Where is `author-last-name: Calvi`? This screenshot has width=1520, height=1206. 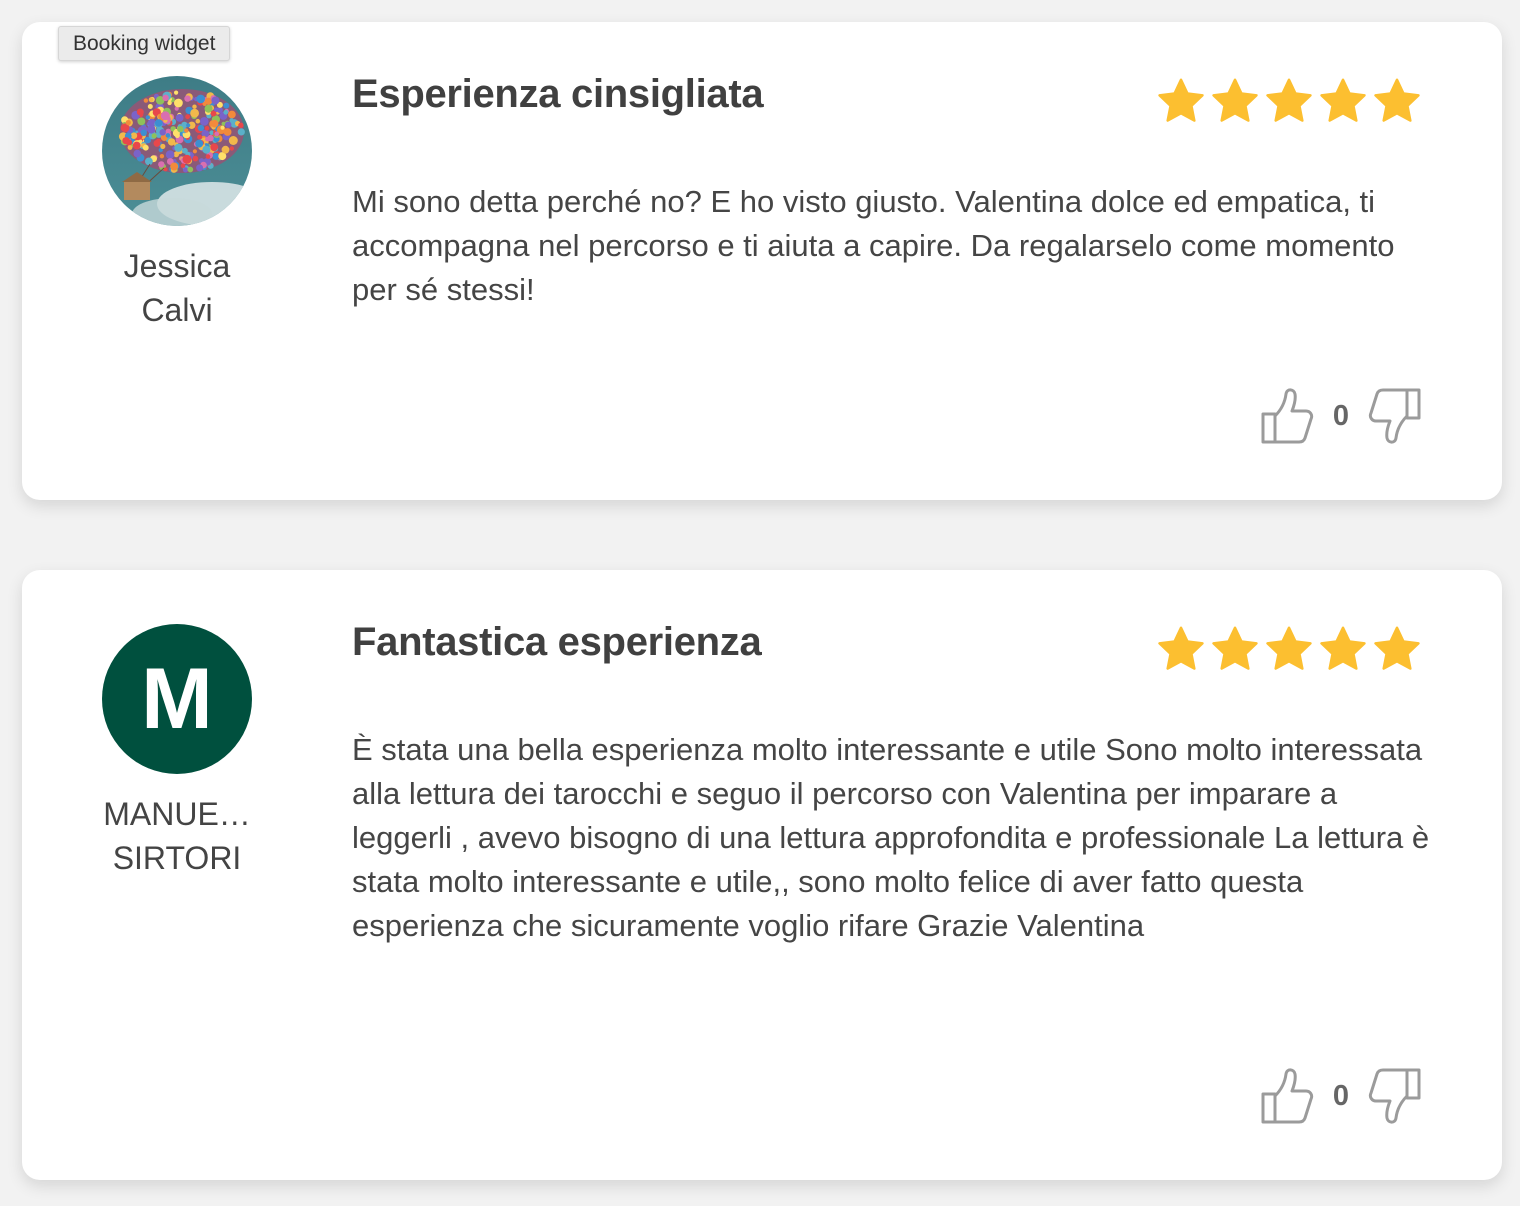 author-last-name: Calvi is located at coordinates (177, 310).